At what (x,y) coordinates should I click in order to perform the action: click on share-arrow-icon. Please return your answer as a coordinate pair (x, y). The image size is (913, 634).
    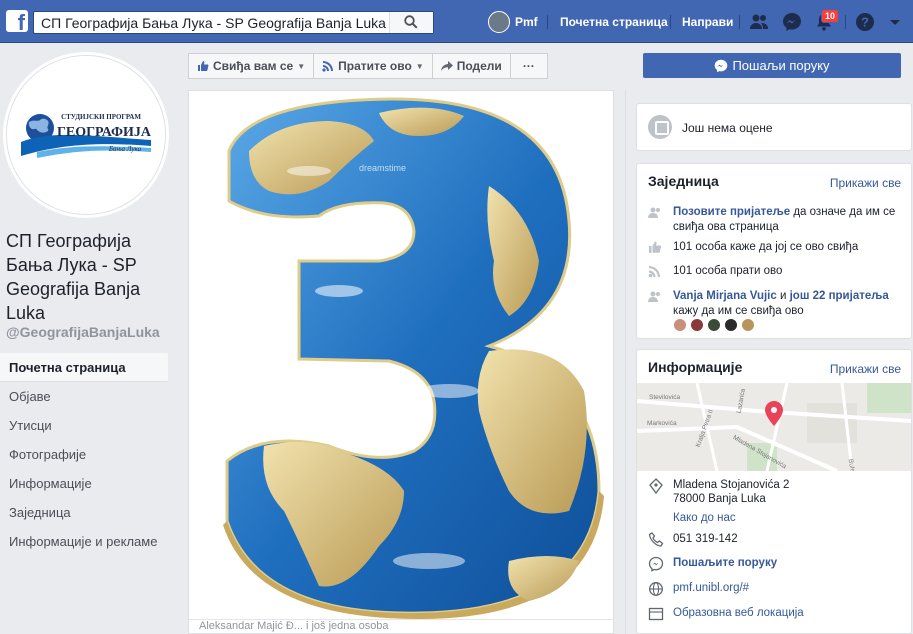
    Looking at the image, I should click on (446, 66).